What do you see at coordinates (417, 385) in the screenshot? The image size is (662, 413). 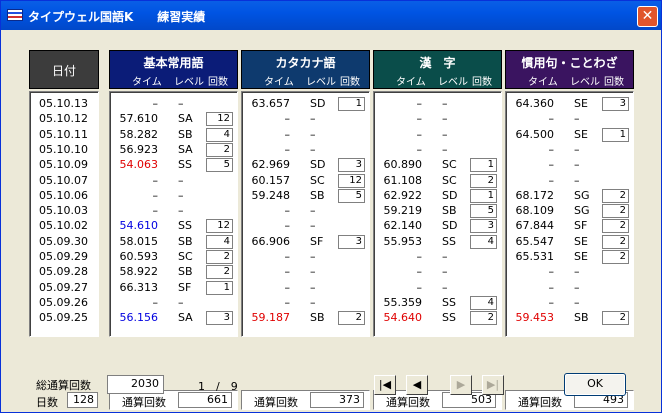 I see `prev-page-button: ◀` at bounding box center [417, 385].